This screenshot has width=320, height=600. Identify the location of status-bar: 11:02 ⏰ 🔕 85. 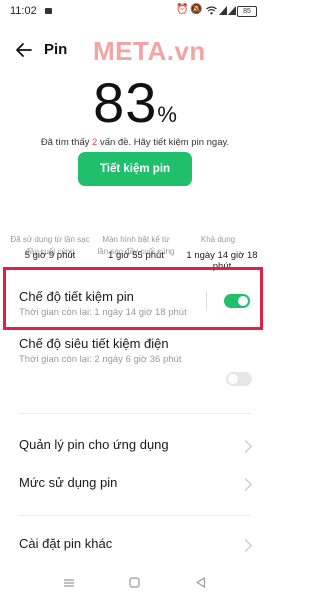
(135, 12).